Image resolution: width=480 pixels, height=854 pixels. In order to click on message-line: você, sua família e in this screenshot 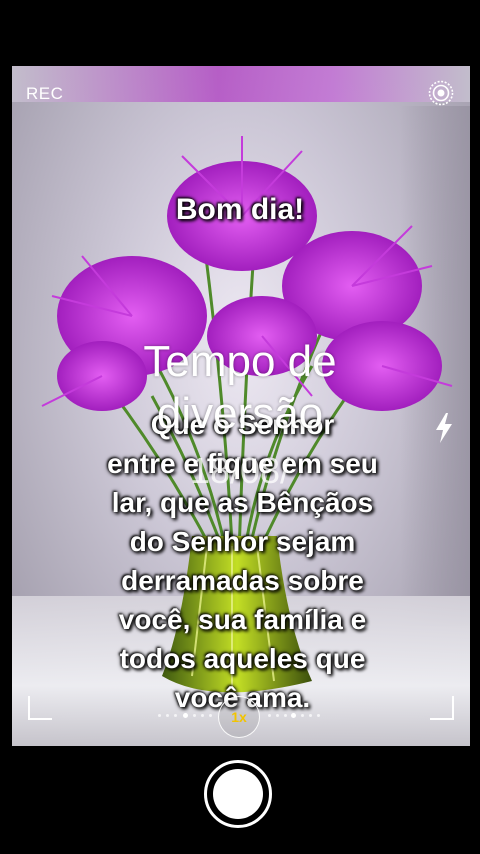, I will do `click(242, 619)`.